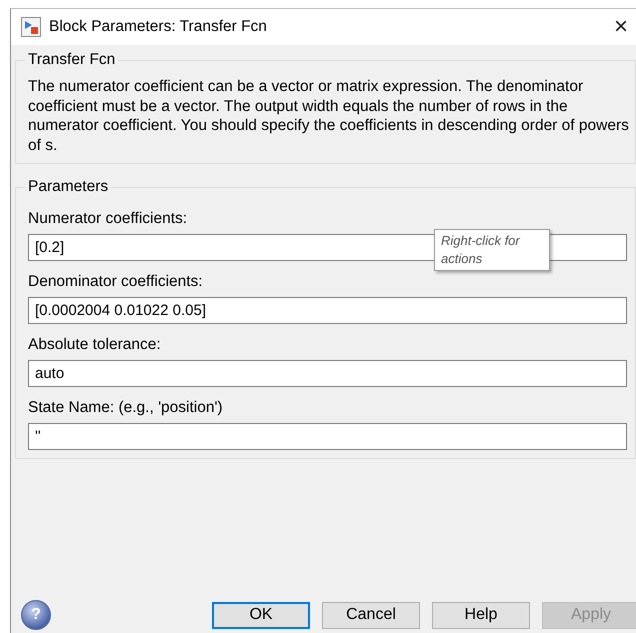 This screenshot has height=633, width=636. Describe the element at coordinates (481, 615) in the screenshot. I see `dialog-button: Help` at that location.